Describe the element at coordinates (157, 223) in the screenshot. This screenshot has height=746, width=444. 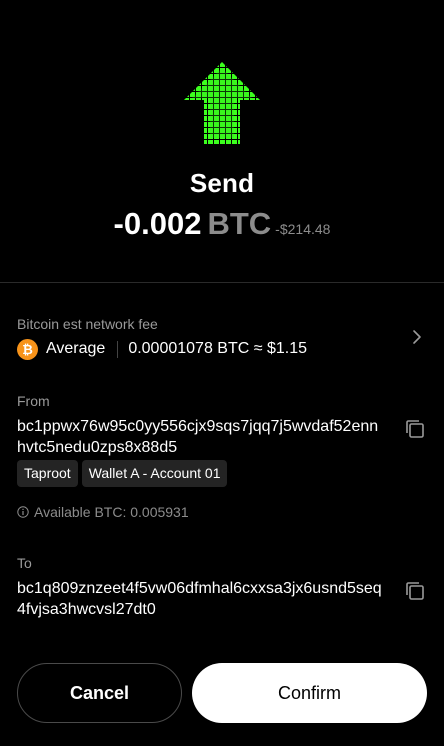
I see `amount-value: -0.002` at that location.